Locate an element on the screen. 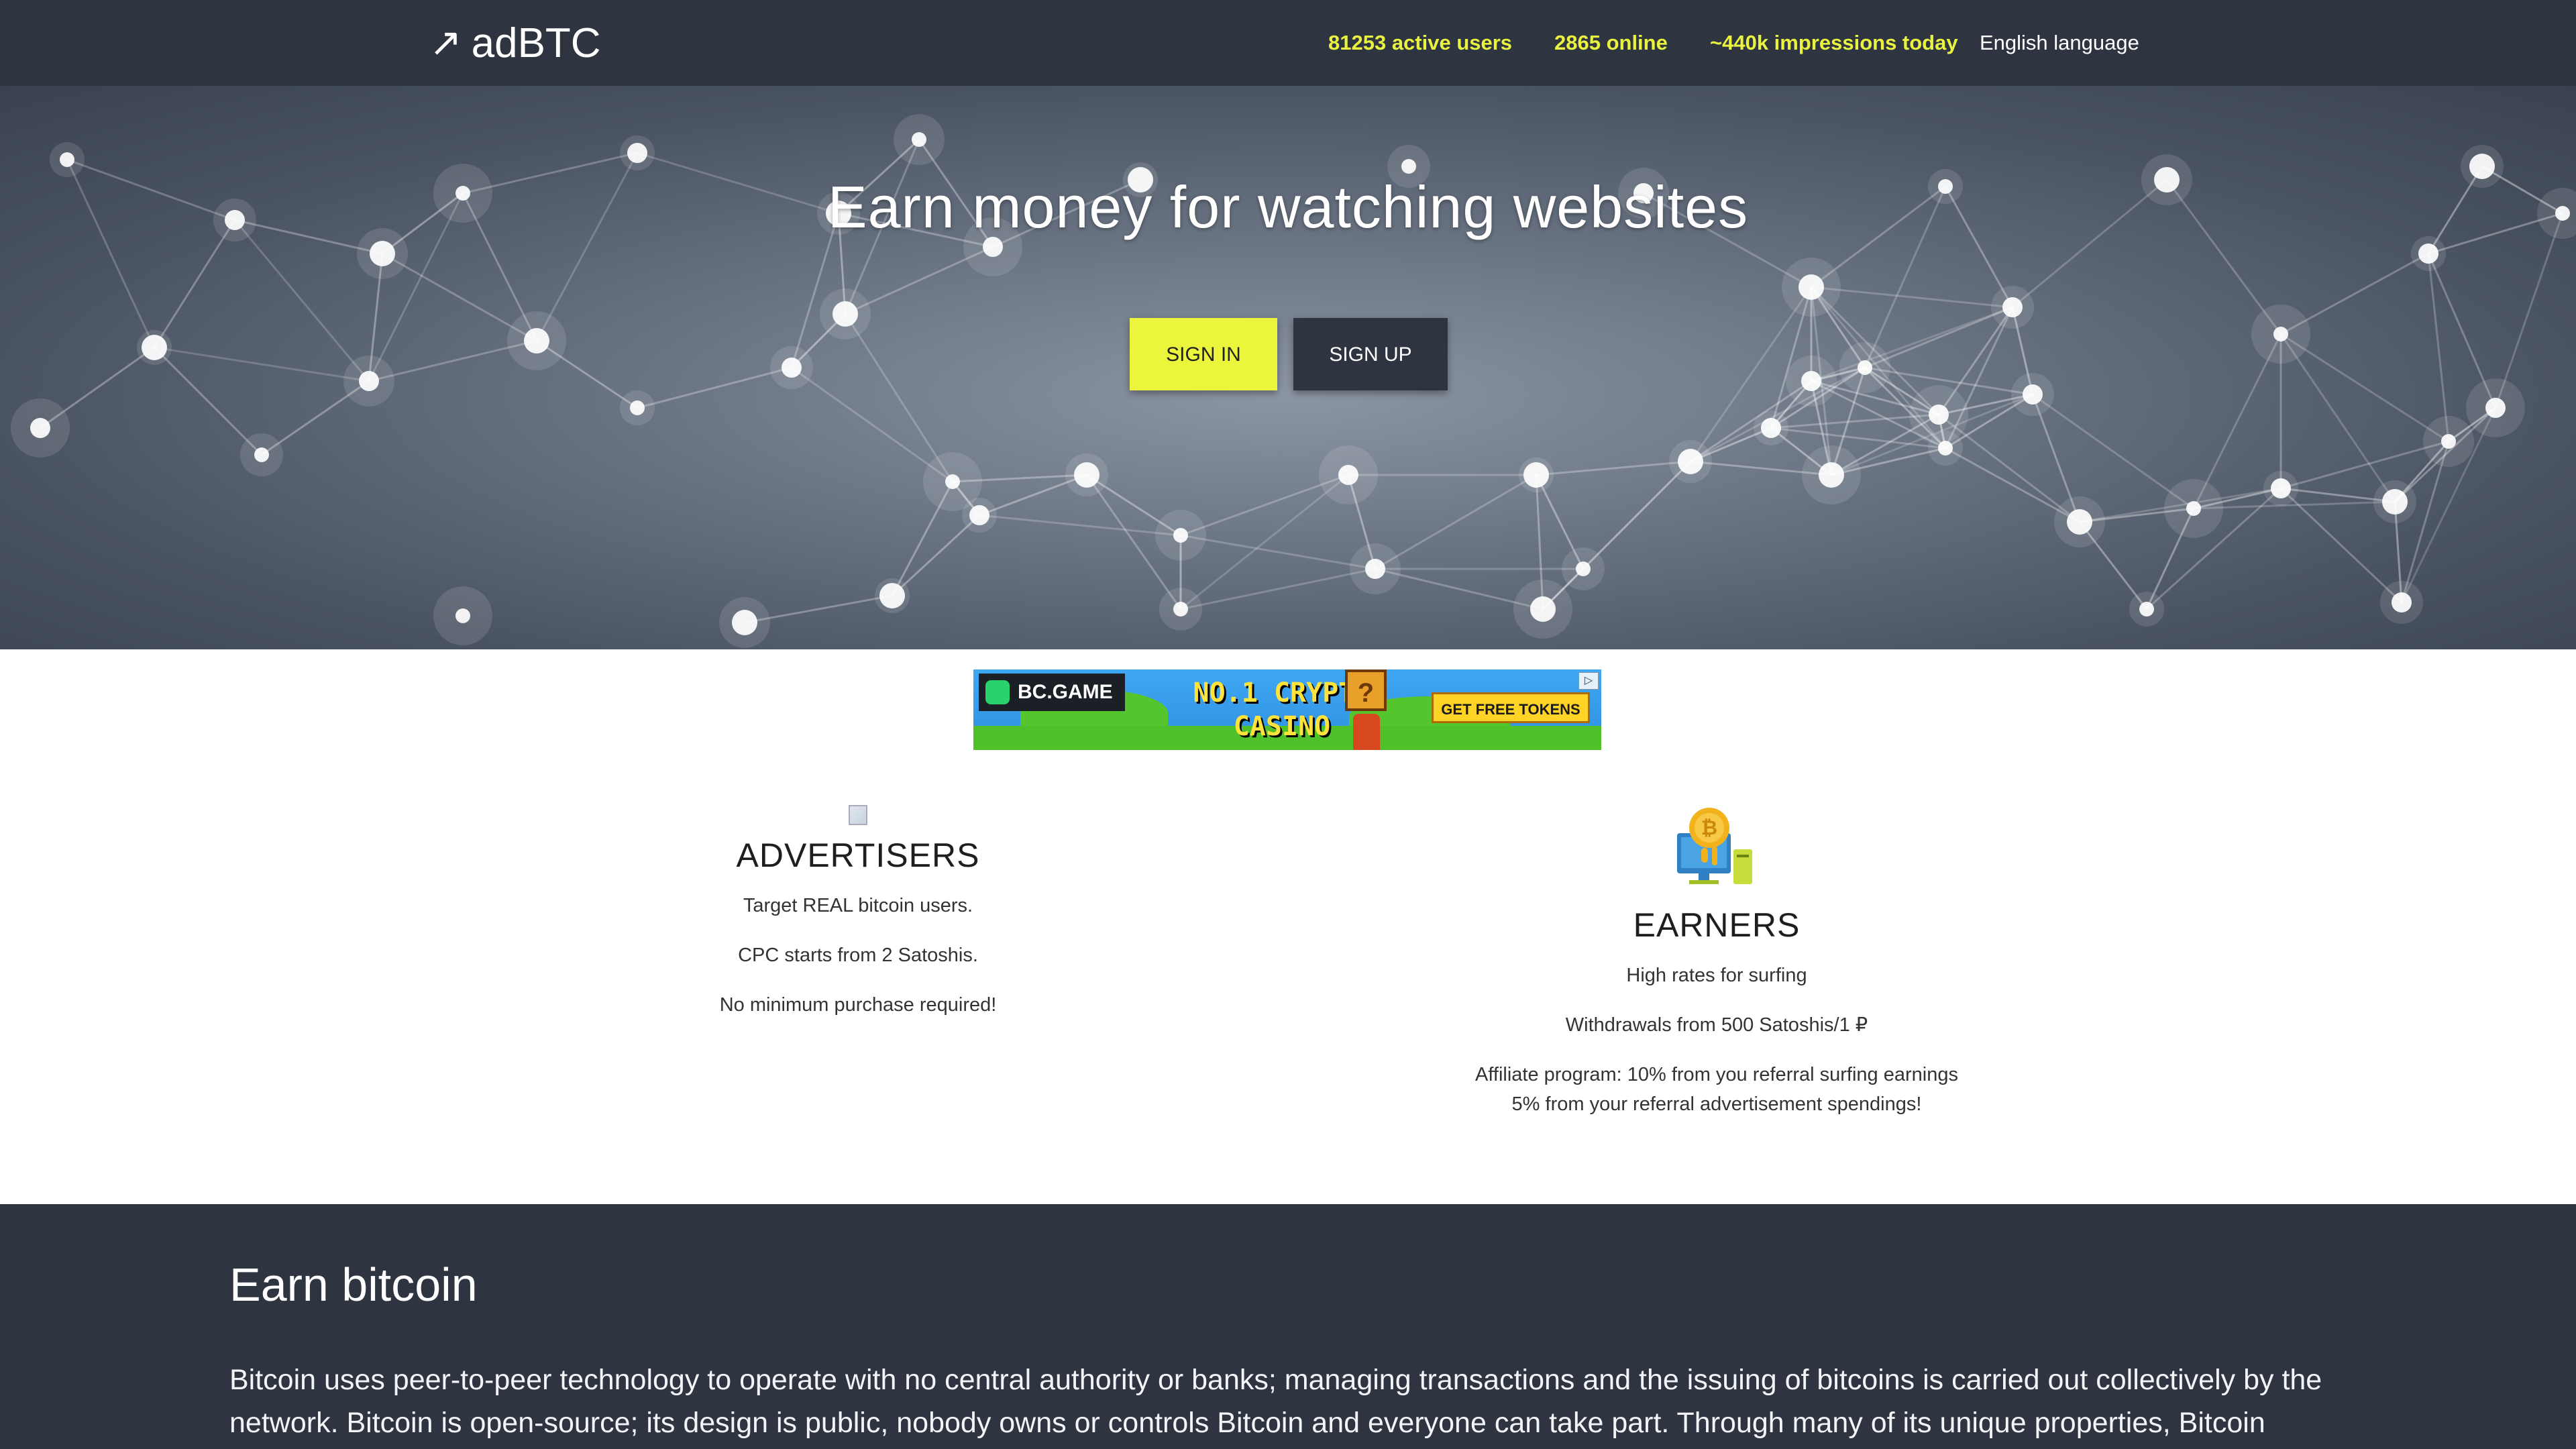 The height and width of the screenshot is (1449, 2576). advertisers-image-wrap is located at coordinates (858, 820).